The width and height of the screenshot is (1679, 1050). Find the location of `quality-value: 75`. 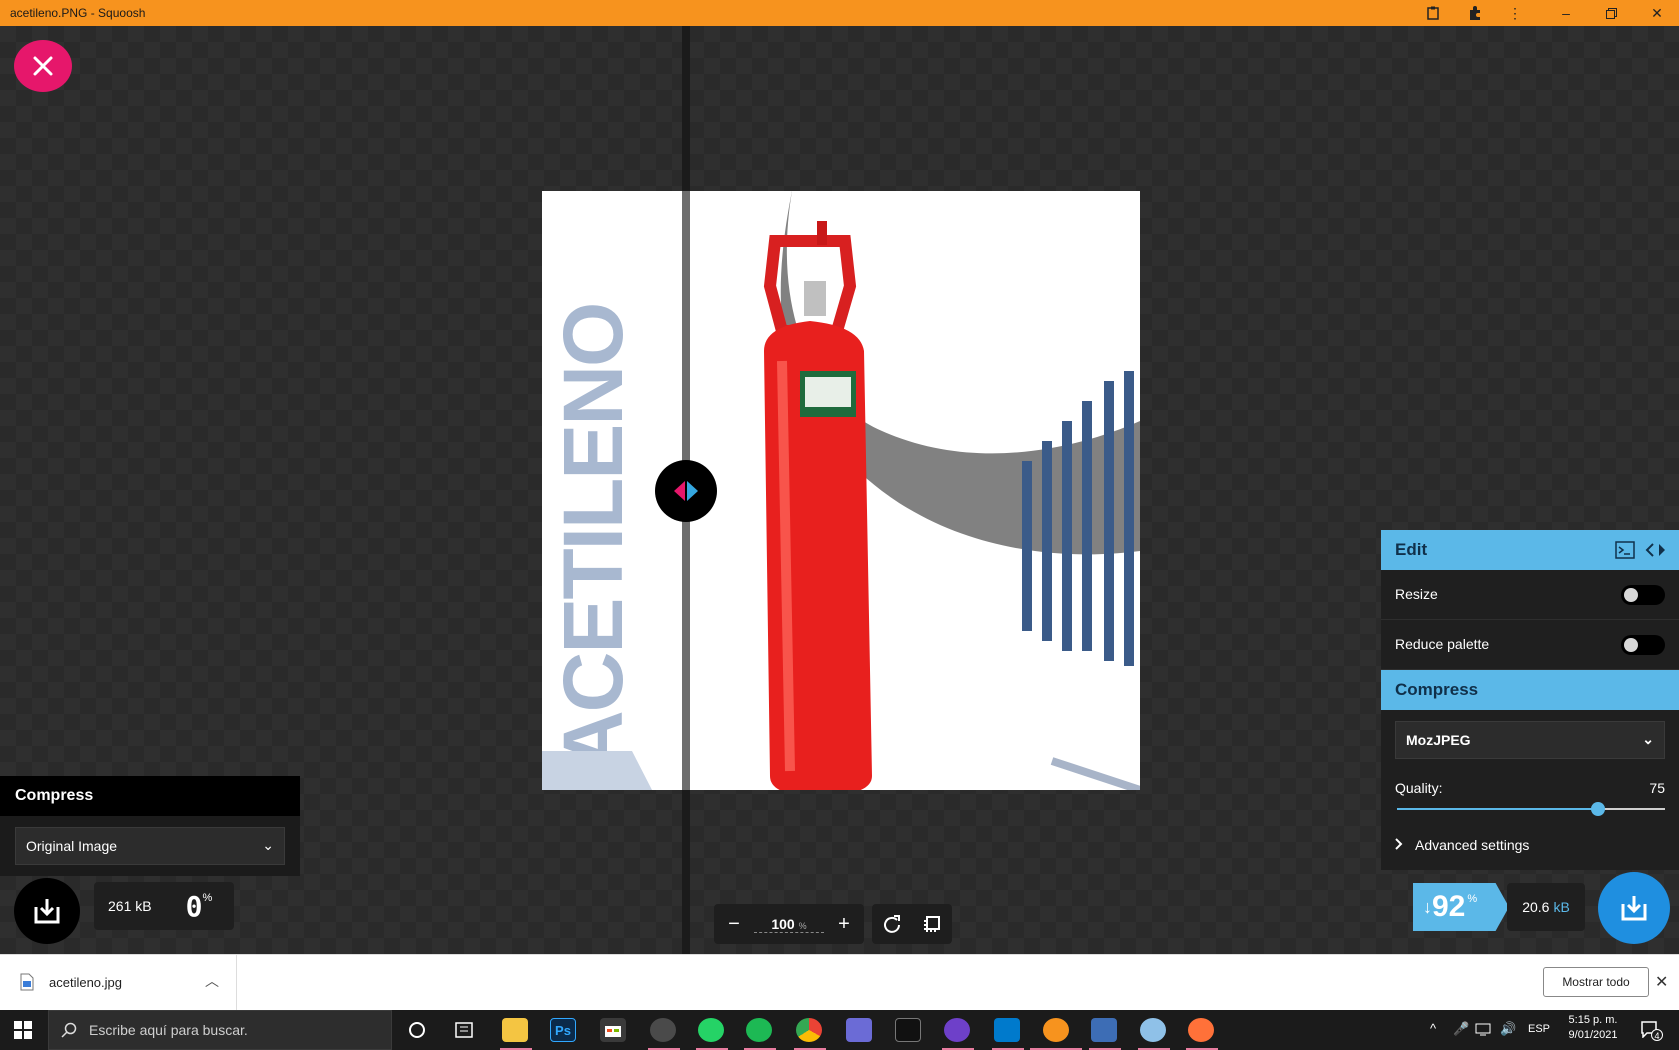

quality-value: 75 is located at coordinates (1657, 788).